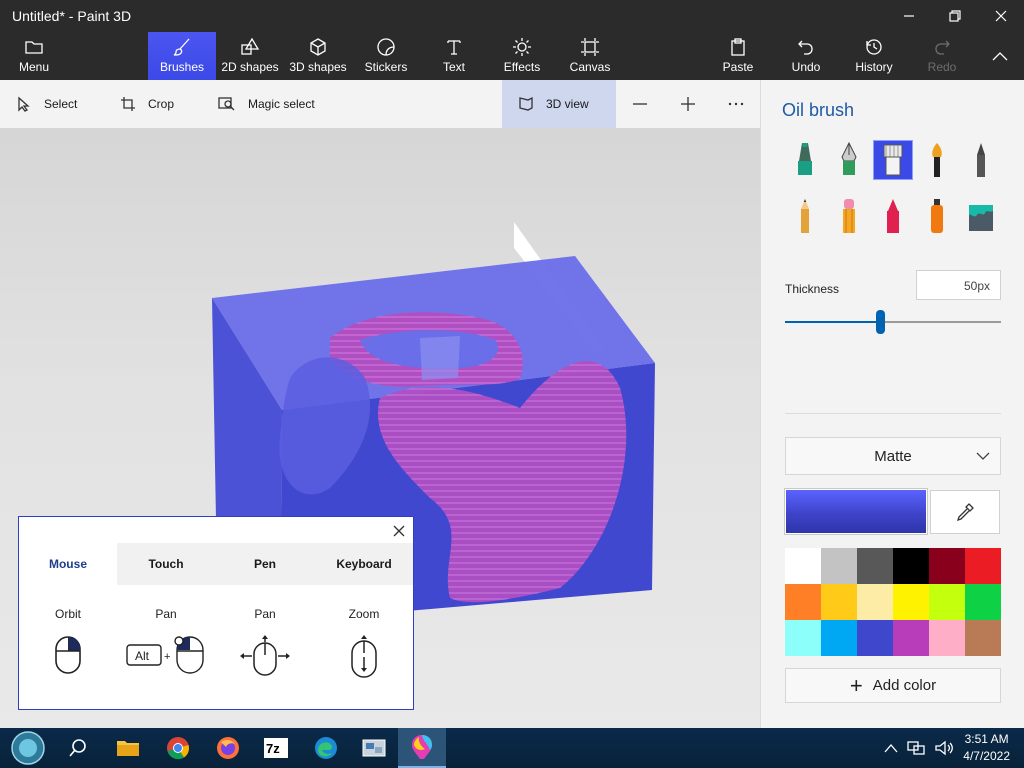 This screenshot has width=1024, height=768. Describe the element at coordinates (849, 216) in the screenshot. I see `eraser-icon` at that location.